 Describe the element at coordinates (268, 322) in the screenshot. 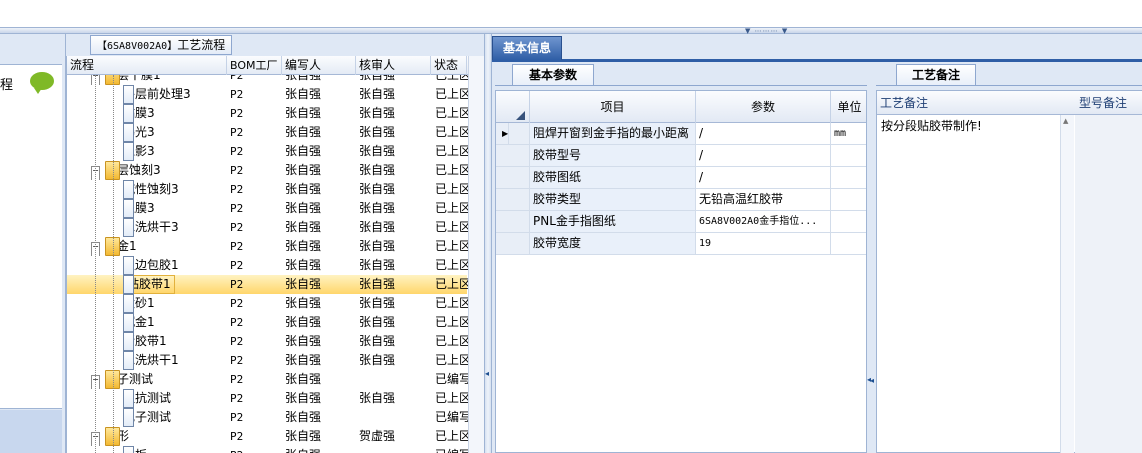

I see `tree-row: 沉金1 P2 张自强 张自强 已上区` at that location.